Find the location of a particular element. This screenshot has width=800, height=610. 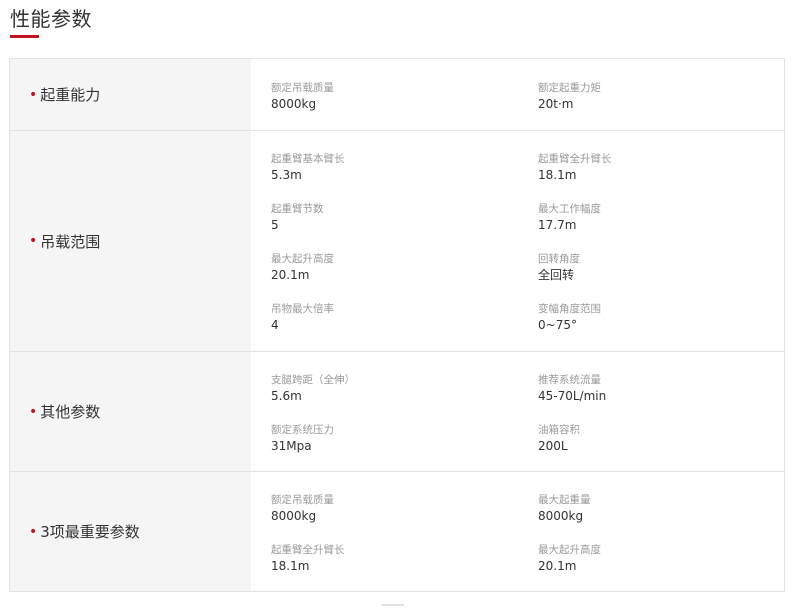

section-label: • 3项最重要参数 is located at coordinates (130, 531).